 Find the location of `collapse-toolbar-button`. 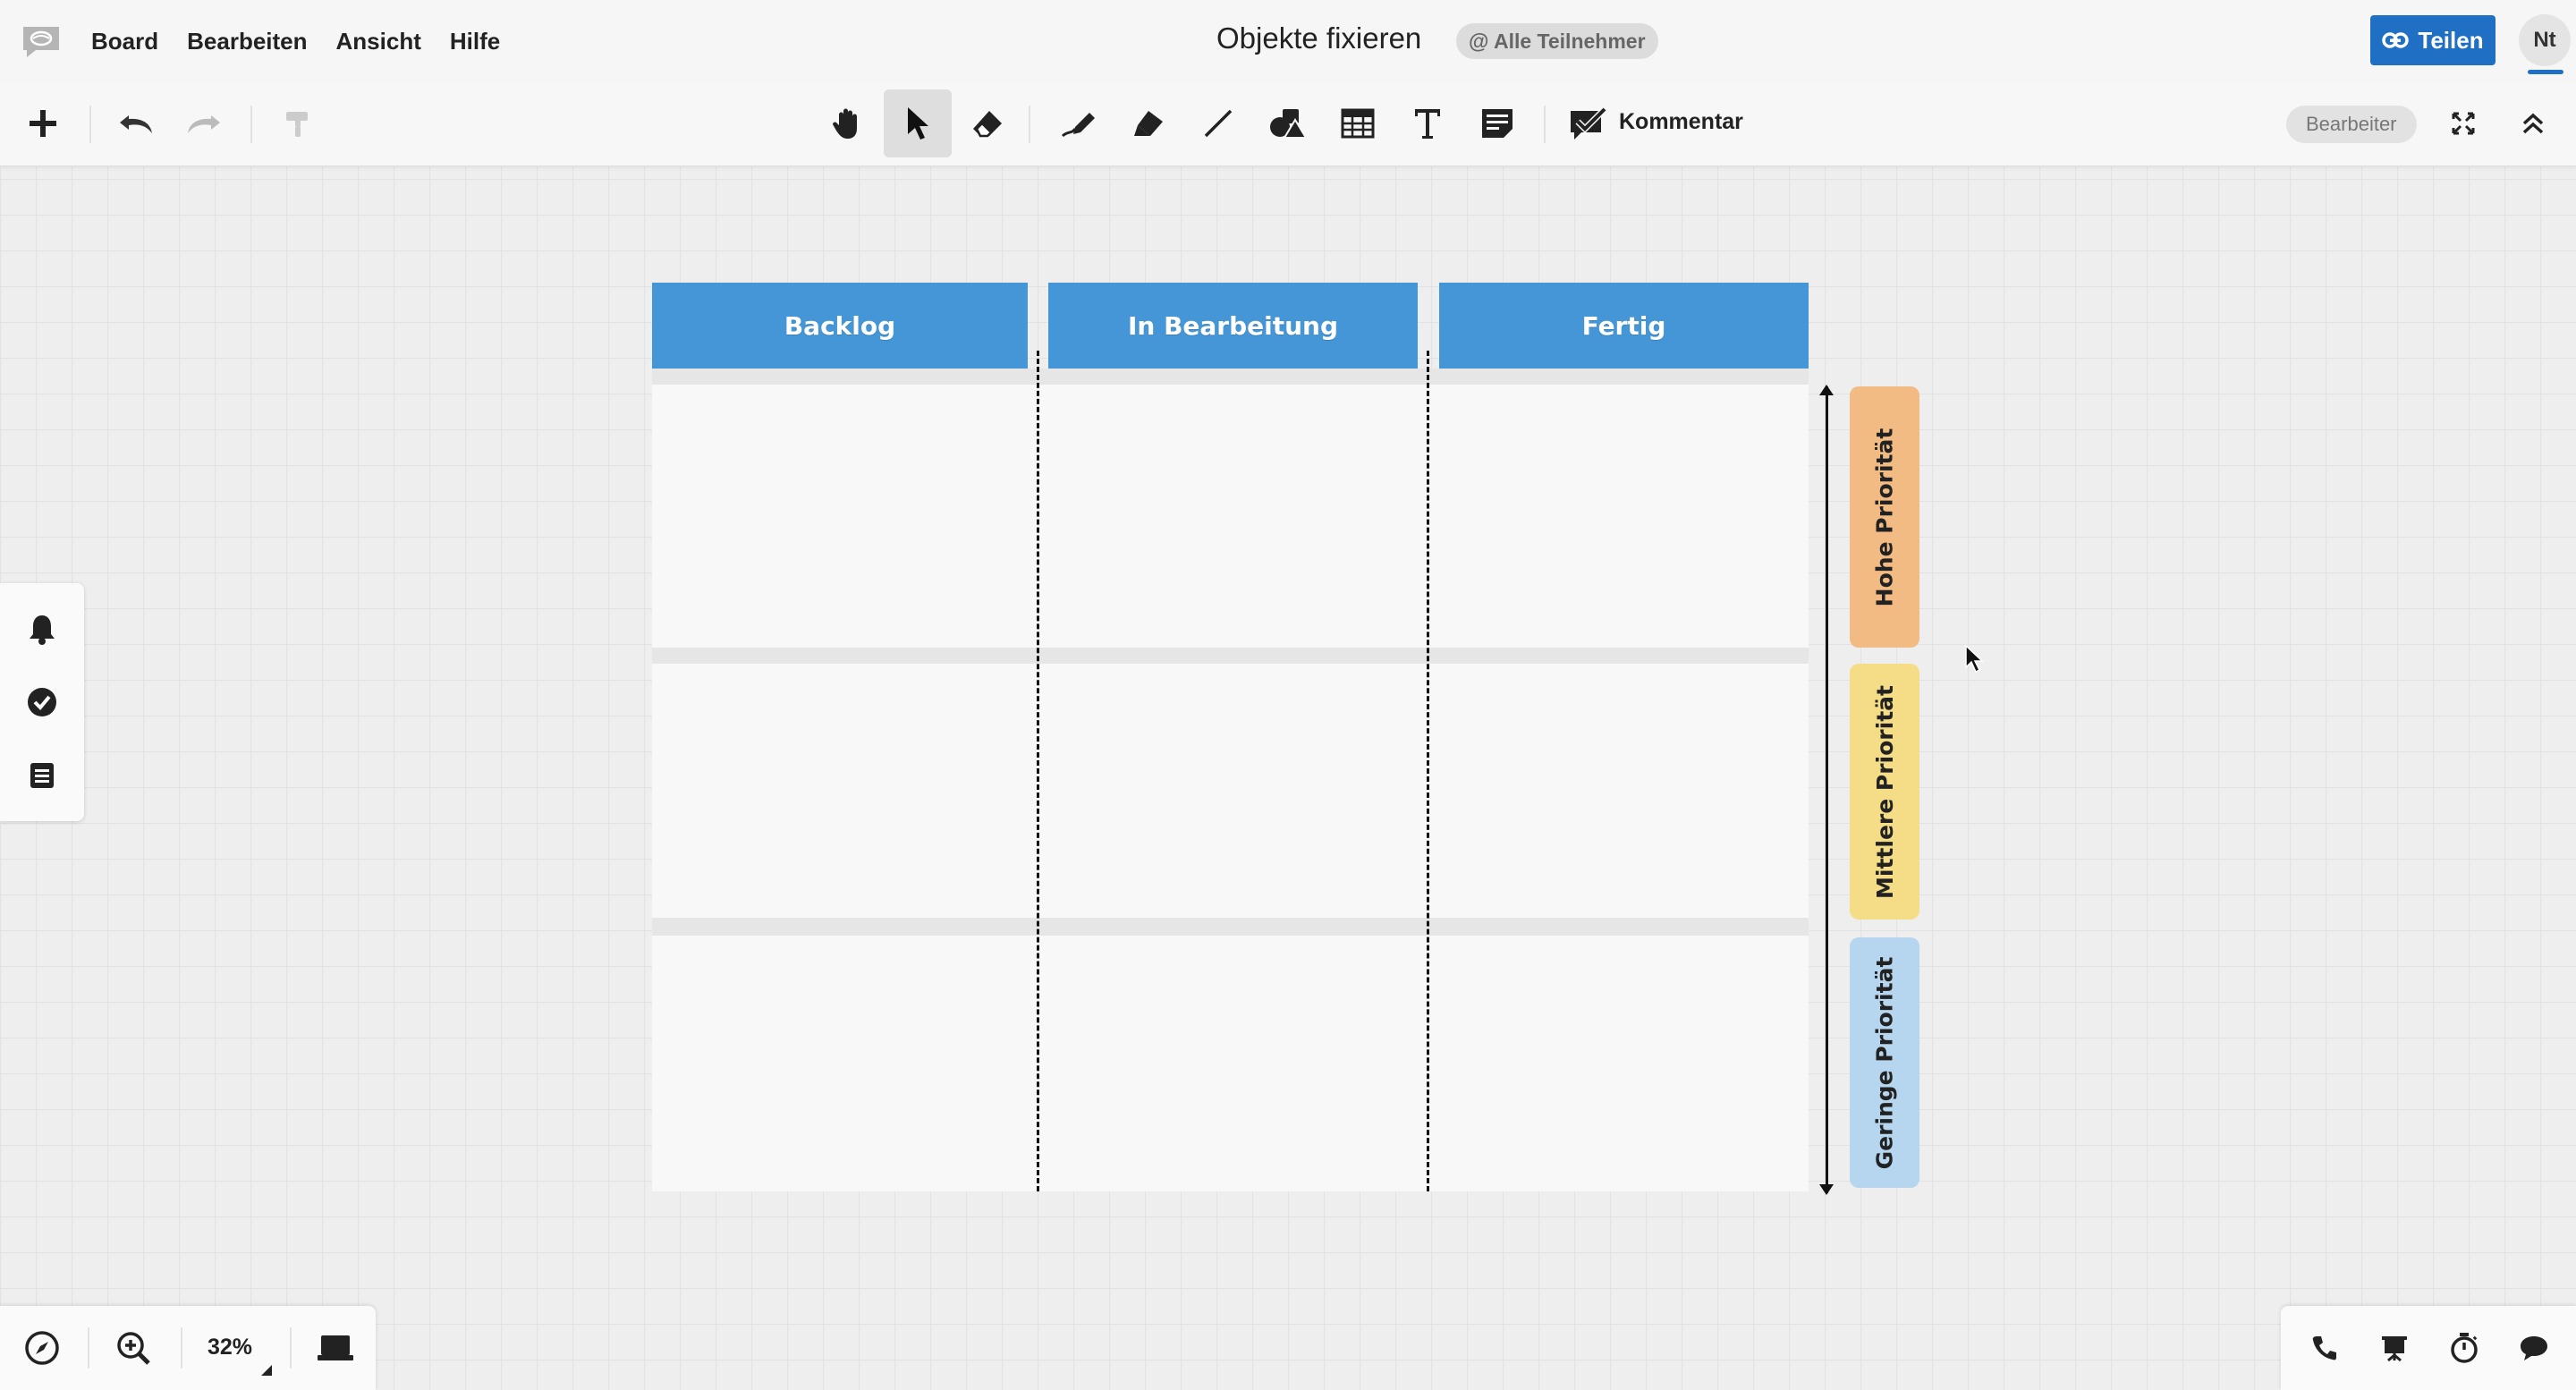

collapse-toolbar-button is located at coordinates (2533, 123).